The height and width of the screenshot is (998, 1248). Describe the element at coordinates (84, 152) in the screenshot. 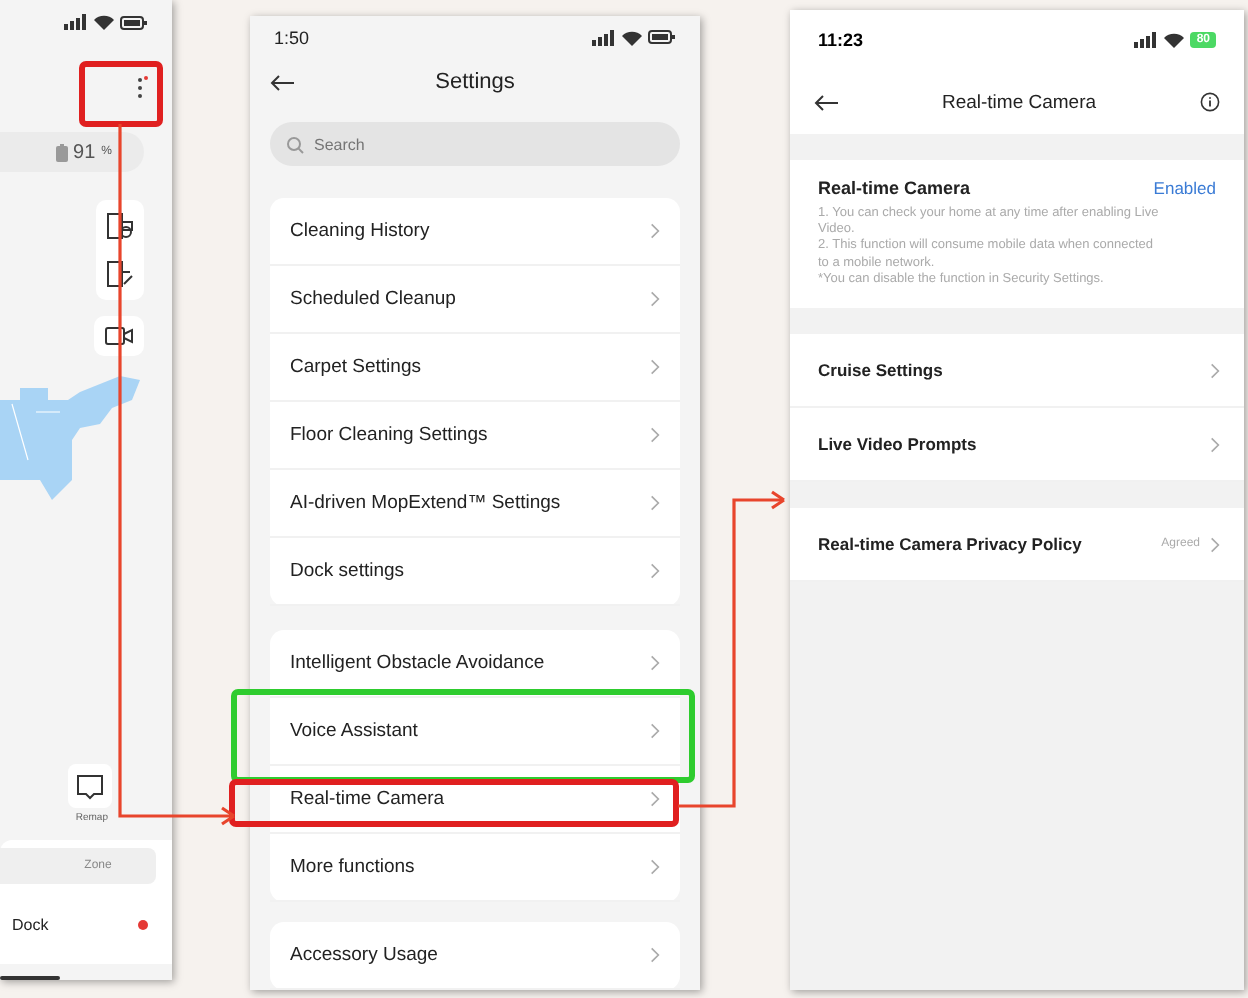

I see `battery-level: 91` at that location.